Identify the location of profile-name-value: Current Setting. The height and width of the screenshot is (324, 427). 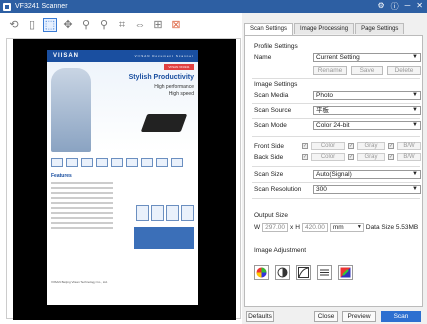
(338, 57).